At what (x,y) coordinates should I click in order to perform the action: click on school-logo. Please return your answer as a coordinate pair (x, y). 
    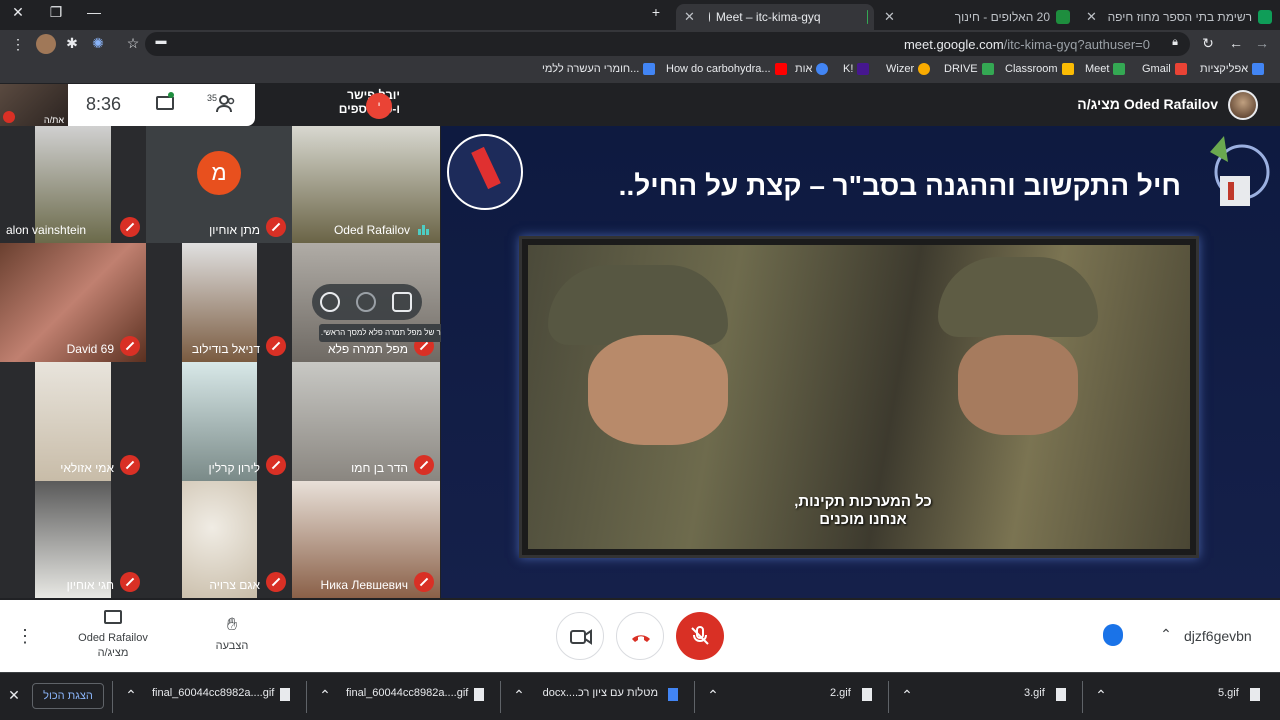
    Looking at the image, I should click on (1240, 171).